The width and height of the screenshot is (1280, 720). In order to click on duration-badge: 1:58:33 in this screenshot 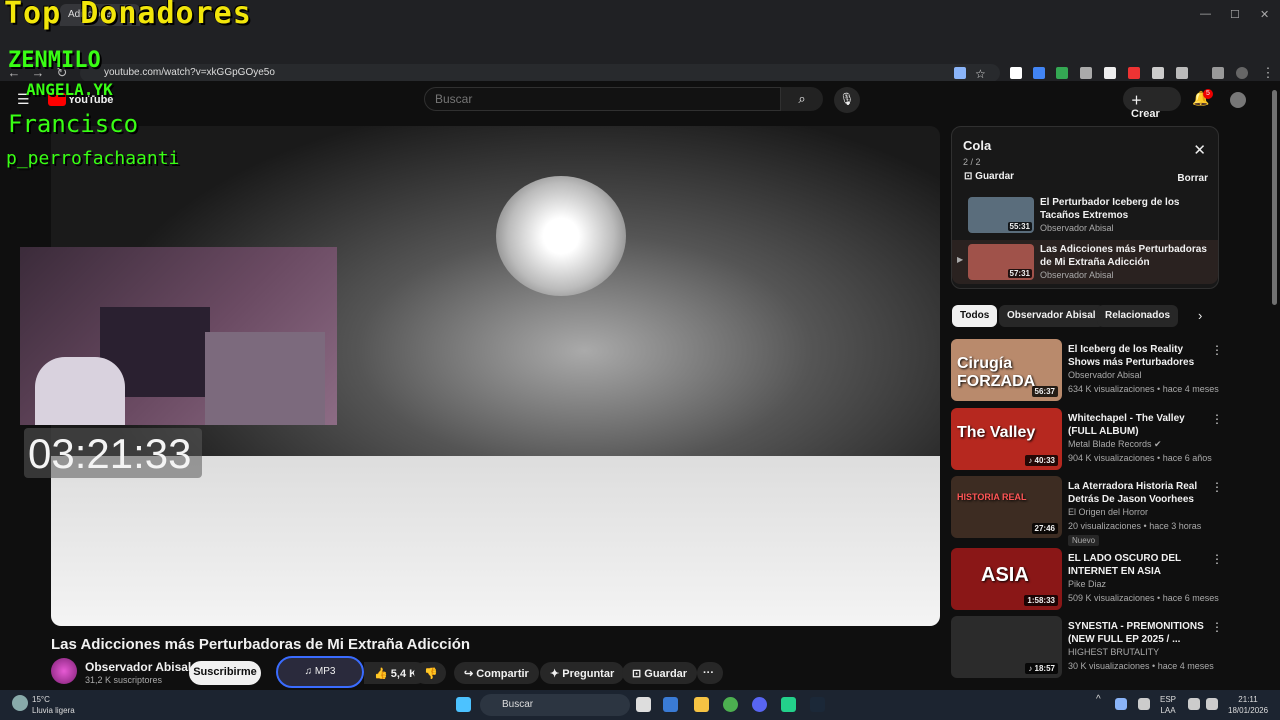, I will do `click(1041, 600)`.